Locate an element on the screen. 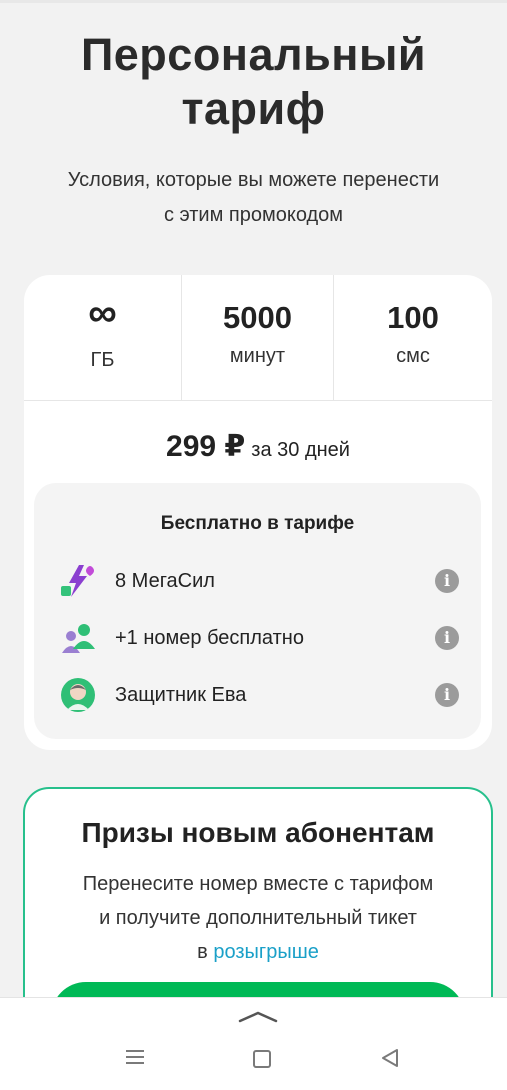  prizes-text-line-3: в розыгрыше is located at coordinates (258, 952).